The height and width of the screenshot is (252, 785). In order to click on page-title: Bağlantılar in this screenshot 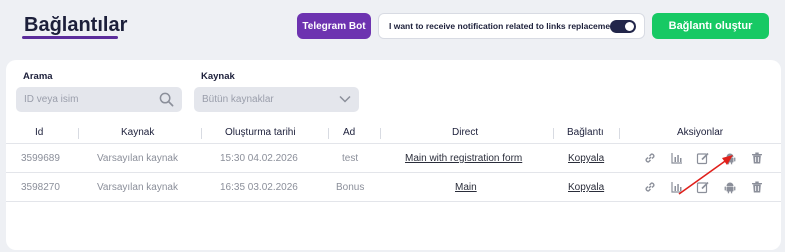, I will do `click(76, 25)`.